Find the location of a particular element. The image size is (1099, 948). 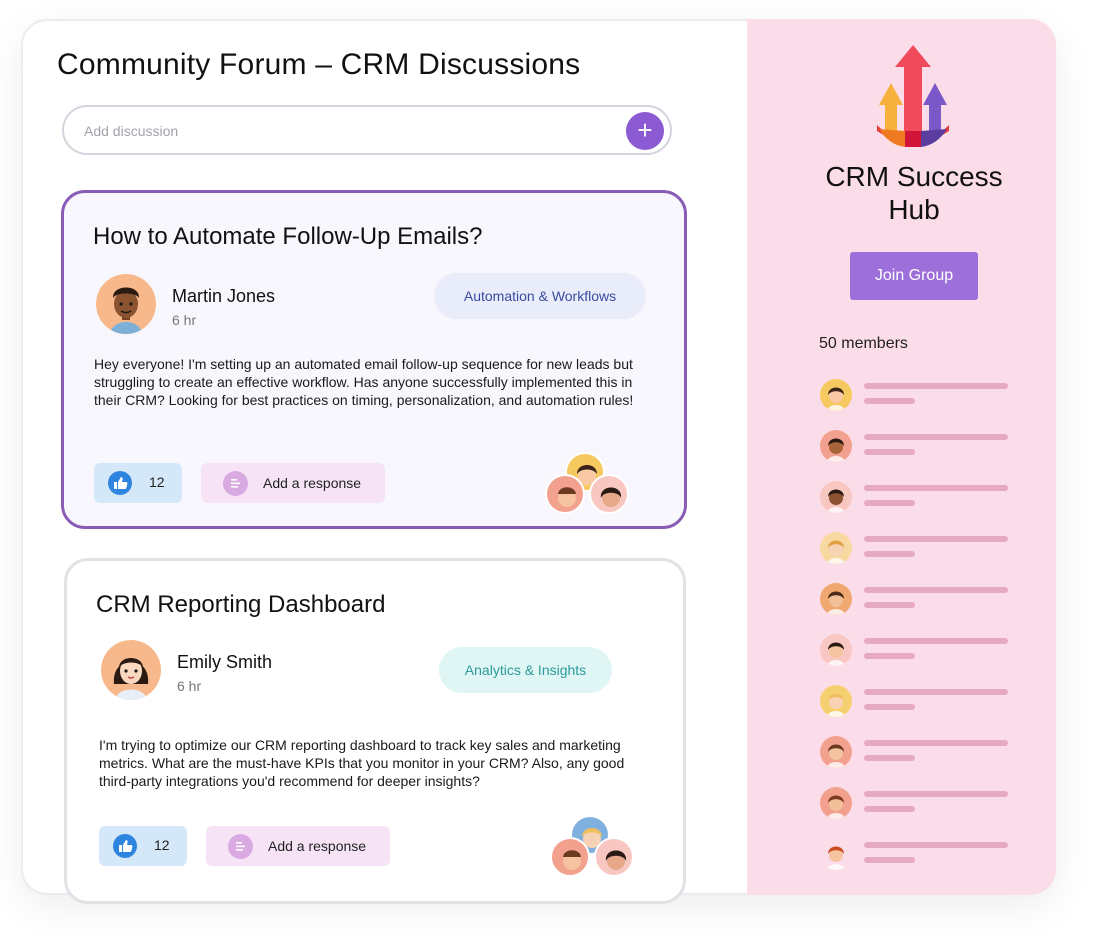

topic-tag: Analytics & Insights is located at coordinates (525, 670).